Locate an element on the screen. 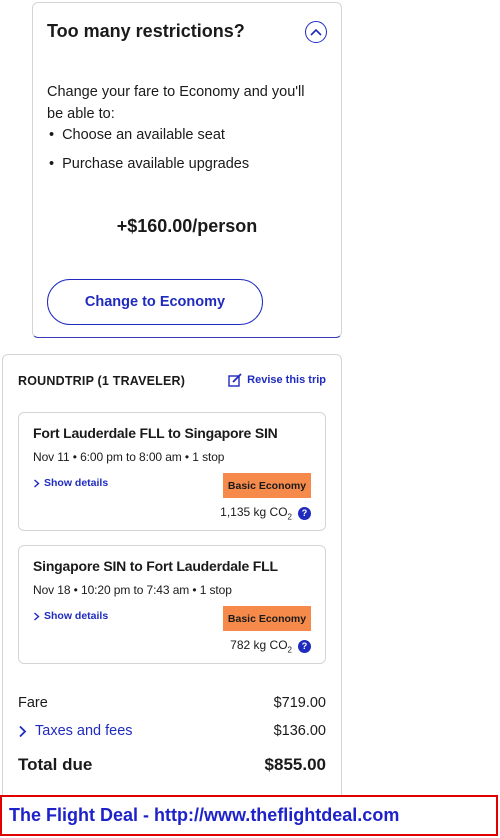  revise-trip-link: Revise this trip is located at coordinates (277, 380).